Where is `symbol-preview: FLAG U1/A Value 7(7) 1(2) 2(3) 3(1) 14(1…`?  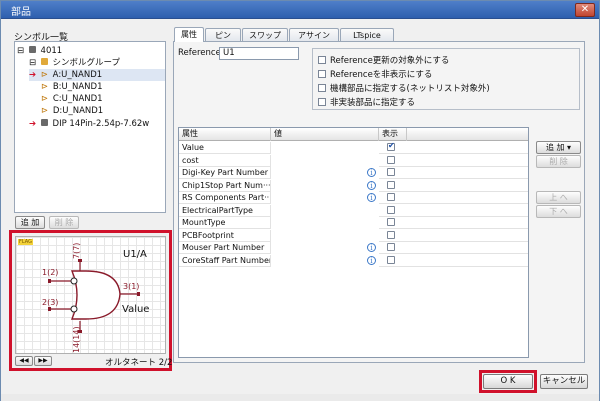 symbol-preview: FLAG U1/A Value 7(7) 1(2) 2(3) 3(1) 14(1… is located at coordinates (90, 295).